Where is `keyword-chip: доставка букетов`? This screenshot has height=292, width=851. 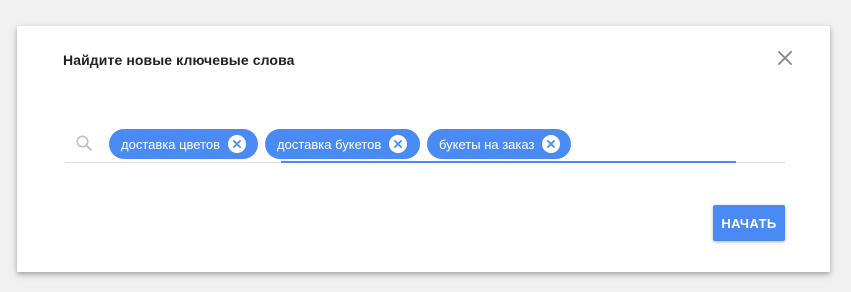 keyword-chip: доставка букетов is located at coordinates (342, 144).